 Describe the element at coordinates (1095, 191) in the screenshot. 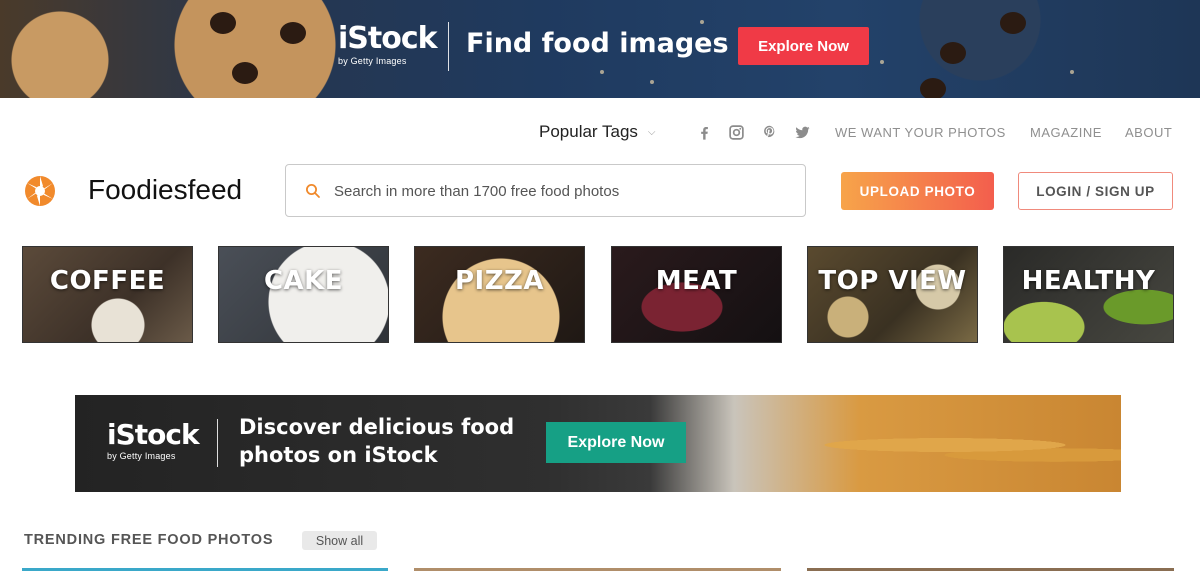

I see `login-signup-button: LOGIN / SIGN UP` at that location.